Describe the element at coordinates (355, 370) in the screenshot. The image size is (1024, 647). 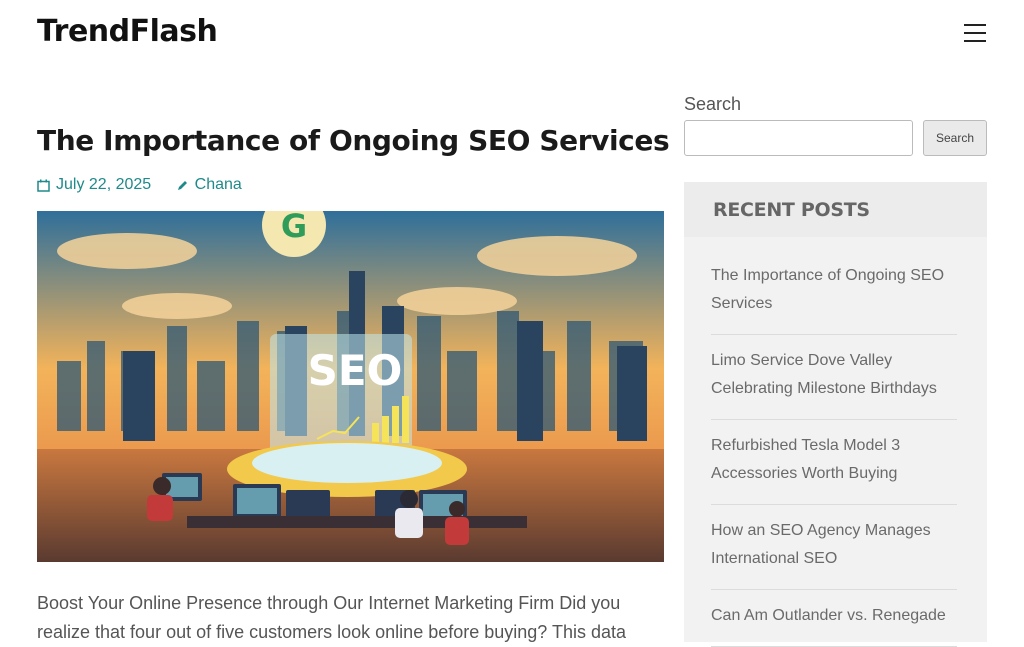
I see `svg-text: SEO` at that location.